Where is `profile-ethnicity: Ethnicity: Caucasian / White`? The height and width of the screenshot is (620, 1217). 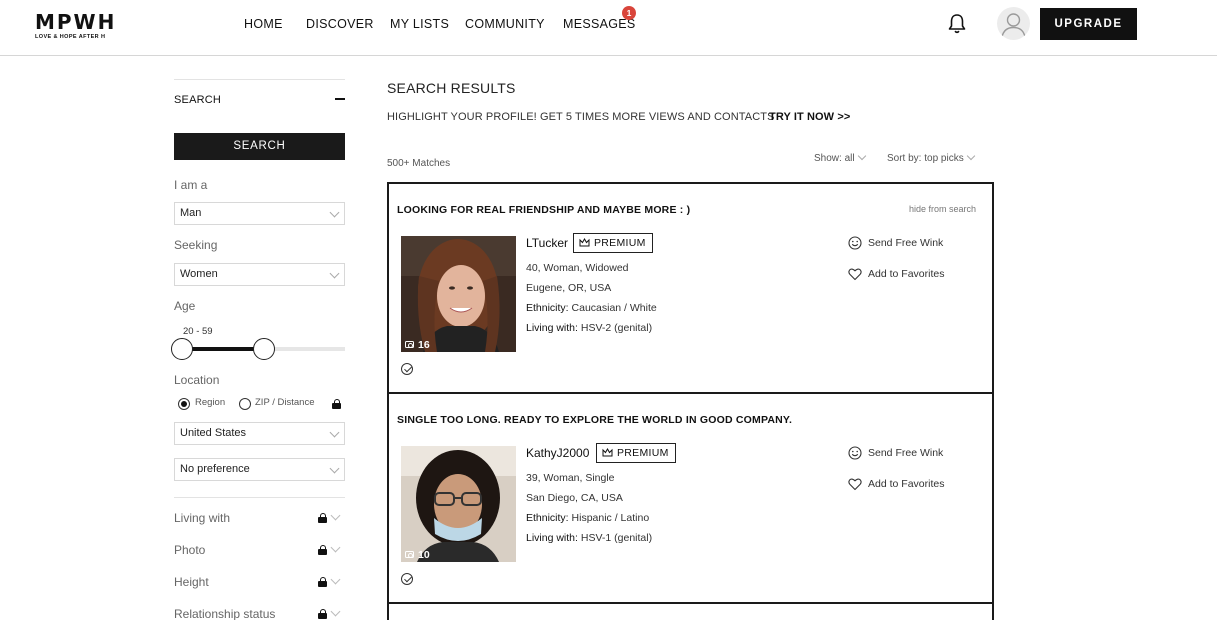 profile-ethnicity: Ethnicity: Caucasian / White is located at coordinates (591, 308).